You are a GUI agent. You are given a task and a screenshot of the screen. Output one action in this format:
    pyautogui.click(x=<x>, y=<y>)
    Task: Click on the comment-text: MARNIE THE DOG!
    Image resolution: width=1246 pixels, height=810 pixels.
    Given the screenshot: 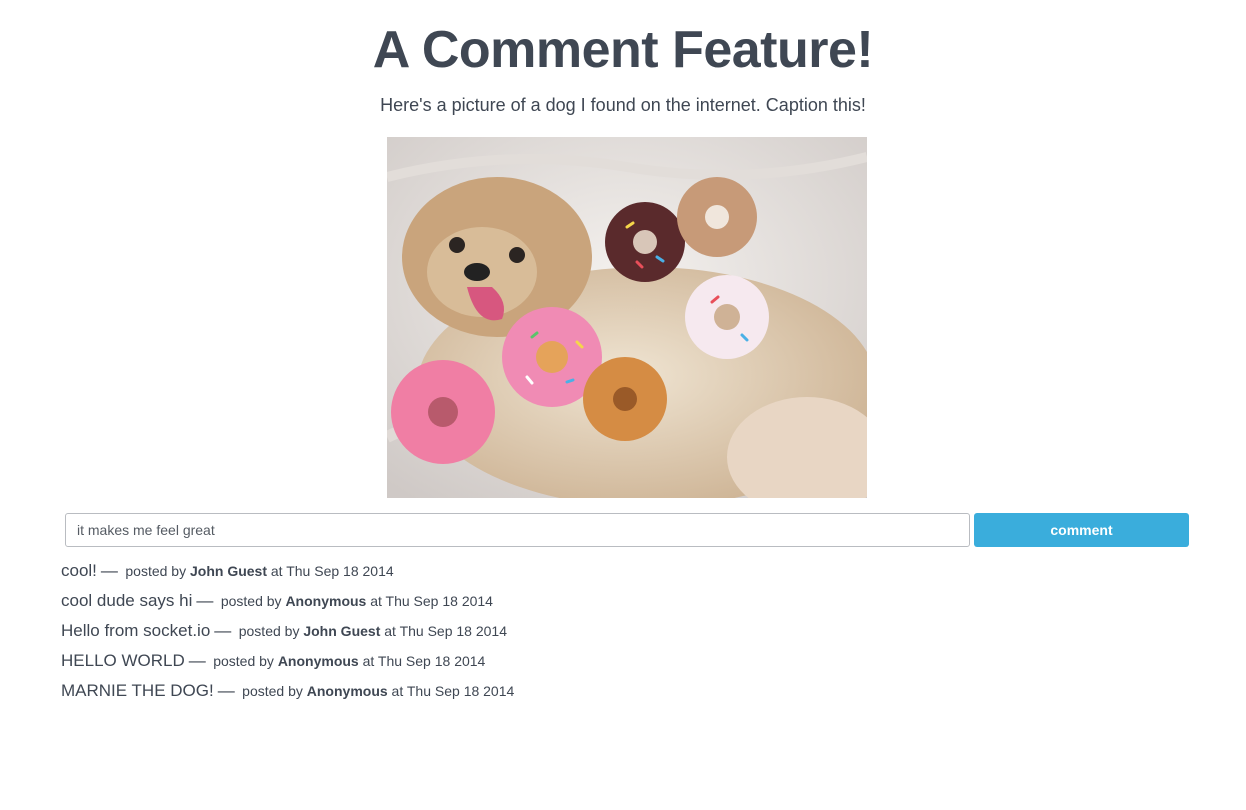 What is the action you would take?
    pyautogui.click(x=137, y=690)
    